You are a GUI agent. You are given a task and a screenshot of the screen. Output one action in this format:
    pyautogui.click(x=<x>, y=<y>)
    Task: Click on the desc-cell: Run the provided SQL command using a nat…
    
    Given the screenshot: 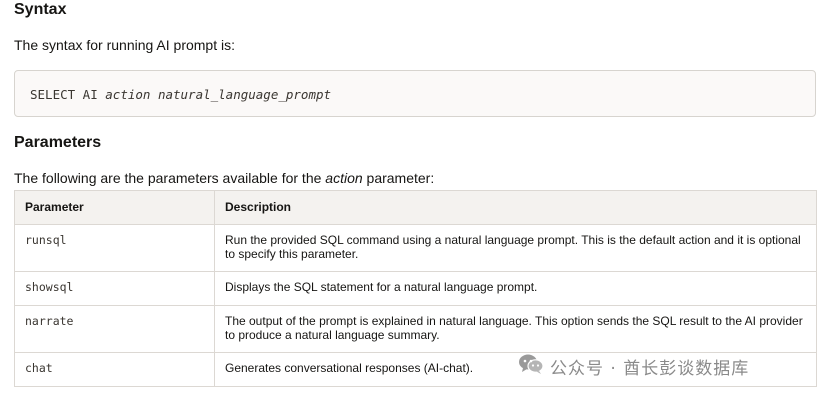 What is the action you would take?
    pyautogui.click(x=515, y=248)
    